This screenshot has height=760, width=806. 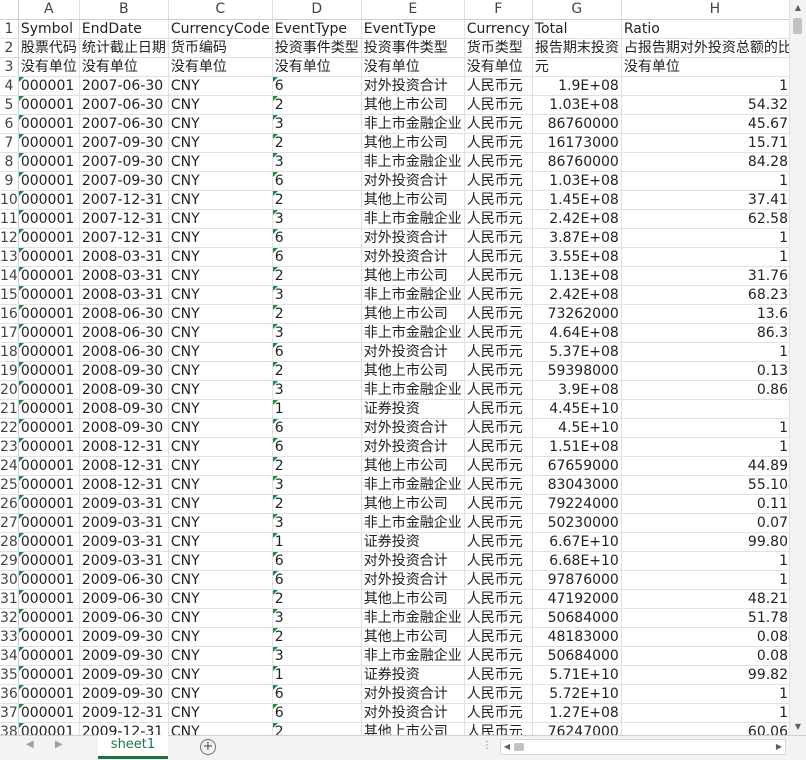 What do you see at coordinates (124, 314) in the screenshot?
I see `cell-b16: 2008-06-30` at bounding box center [124, 314].